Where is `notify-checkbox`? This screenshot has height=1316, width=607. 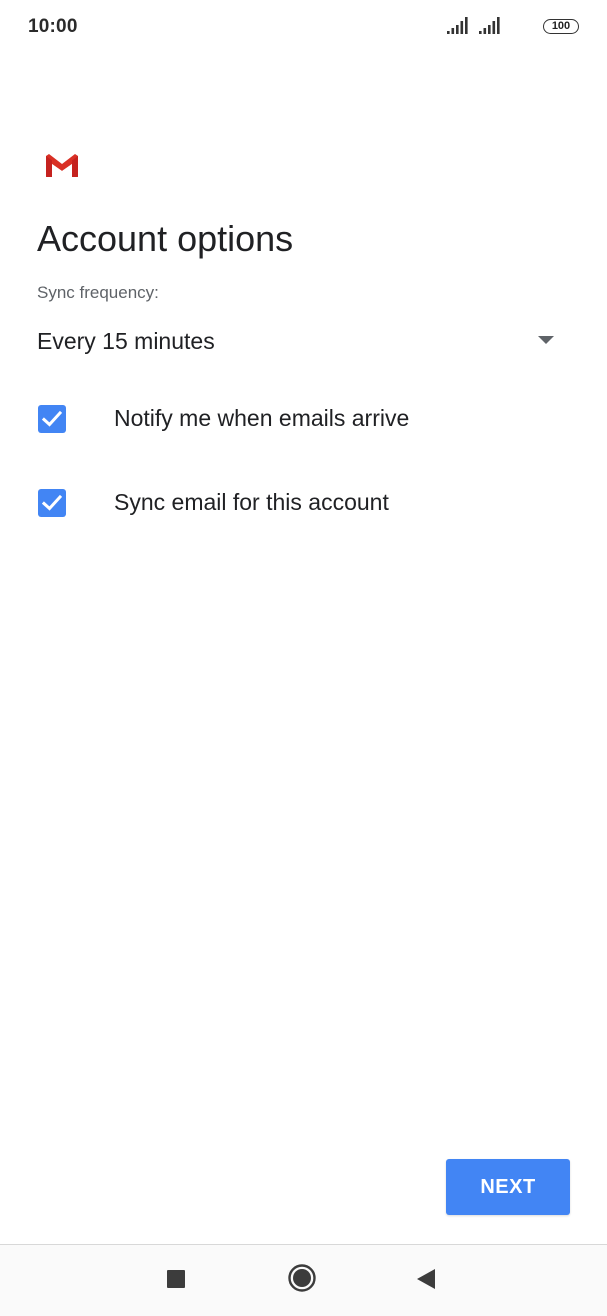 notify-checkbox is located at coordinates (52, 419).